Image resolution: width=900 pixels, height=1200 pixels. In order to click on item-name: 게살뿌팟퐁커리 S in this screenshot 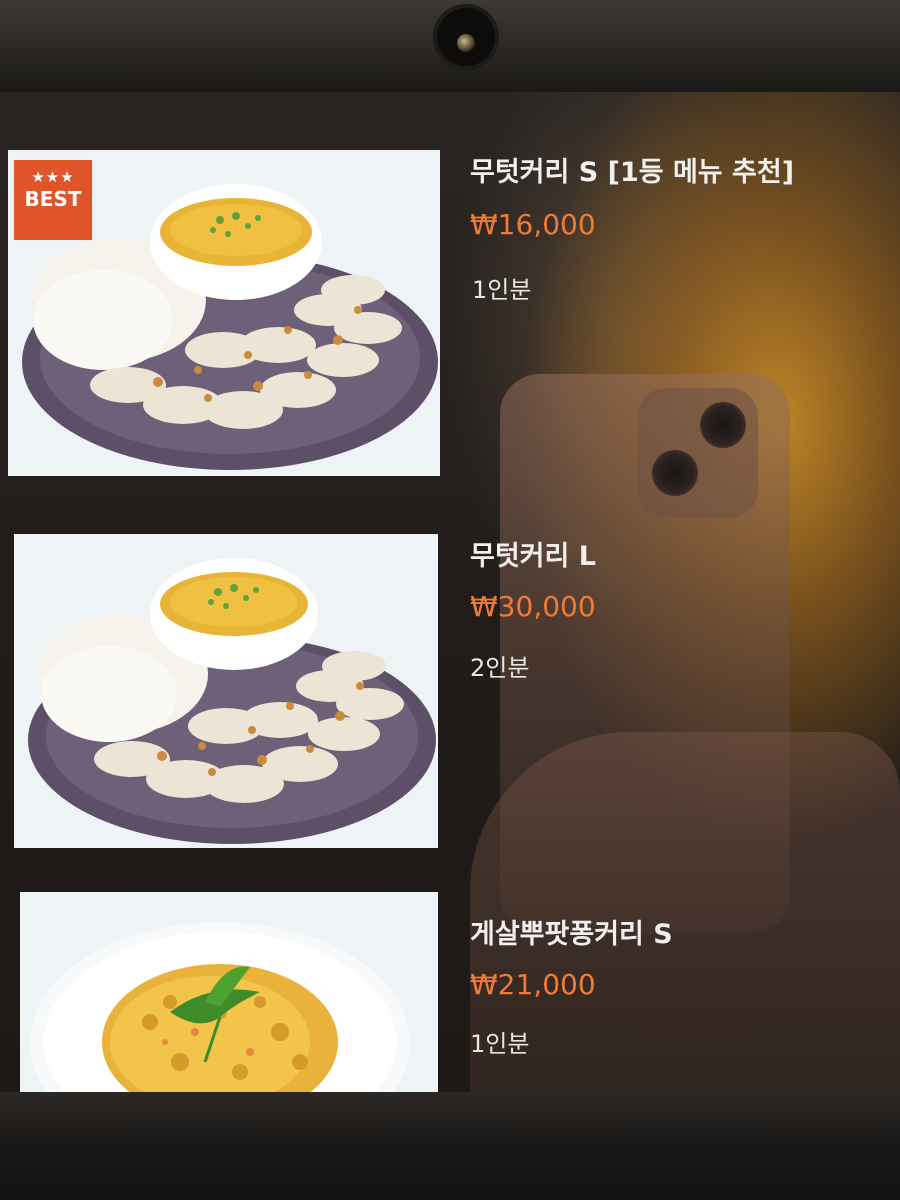, I will do `click(571, 934)`.